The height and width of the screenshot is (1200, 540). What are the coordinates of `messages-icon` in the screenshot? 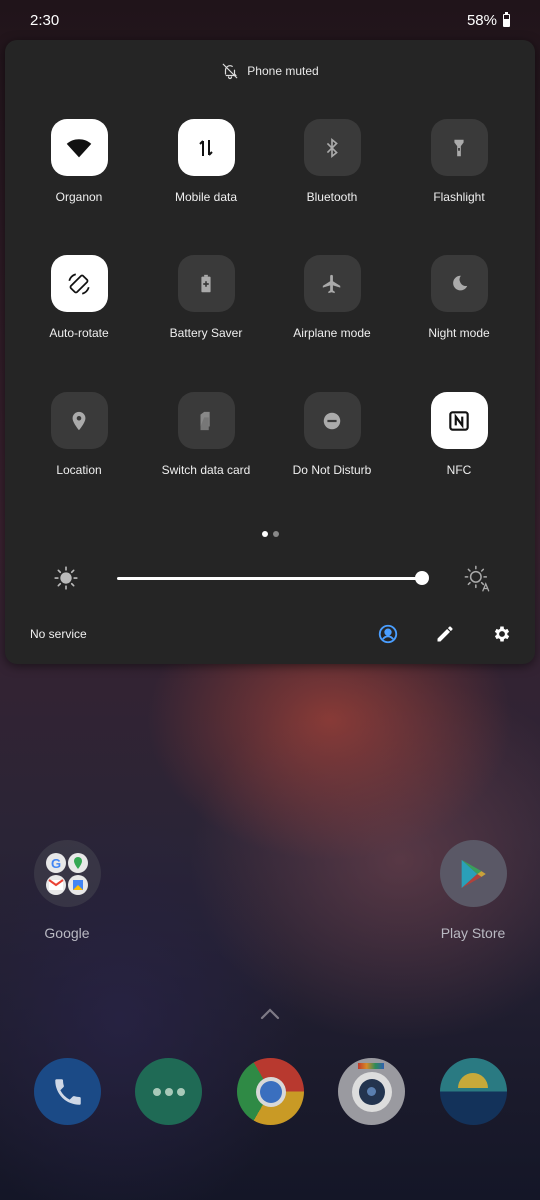 It's located at (168, 1091).